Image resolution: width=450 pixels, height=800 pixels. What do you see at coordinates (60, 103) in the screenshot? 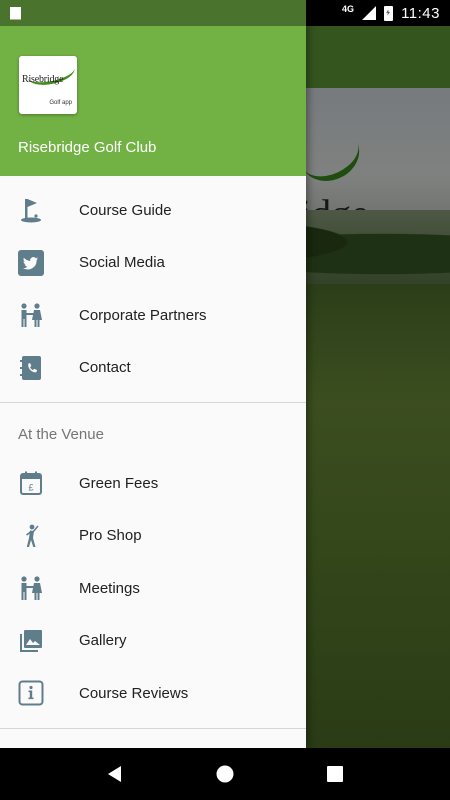
I see `logo-subtext: Golf app` at bounding box center [60, 103].